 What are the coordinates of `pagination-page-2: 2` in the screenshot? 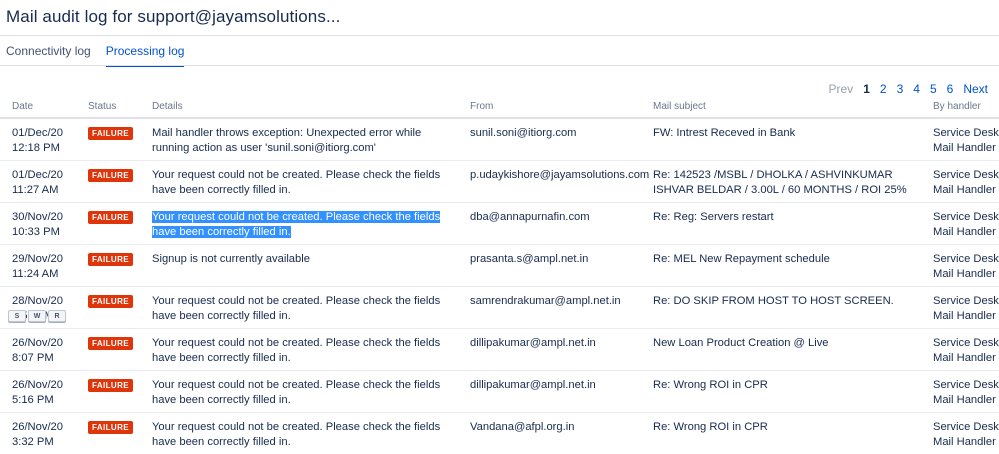 It's located at (883, 89).